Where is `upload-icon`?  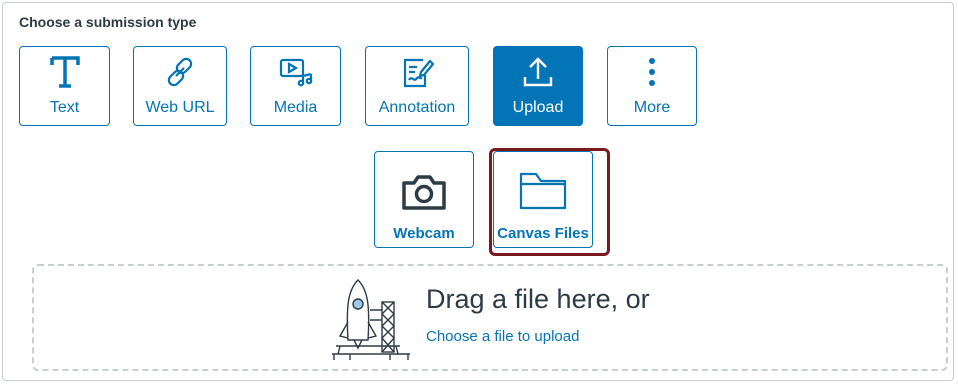 upload-icon is located at coordinates (538, 72).